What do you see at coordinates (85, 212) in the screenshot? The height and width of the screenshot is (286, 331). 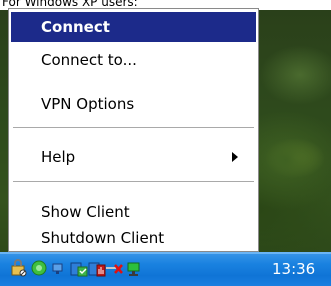 I see `menu-item-label: Show Client` at bounding box center [85, 212].